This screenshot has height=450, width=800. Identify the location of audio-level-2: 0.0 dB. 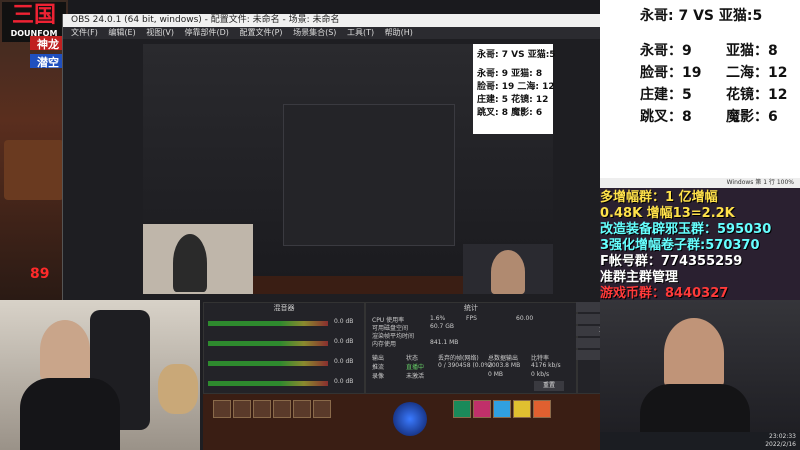
(344, 341).